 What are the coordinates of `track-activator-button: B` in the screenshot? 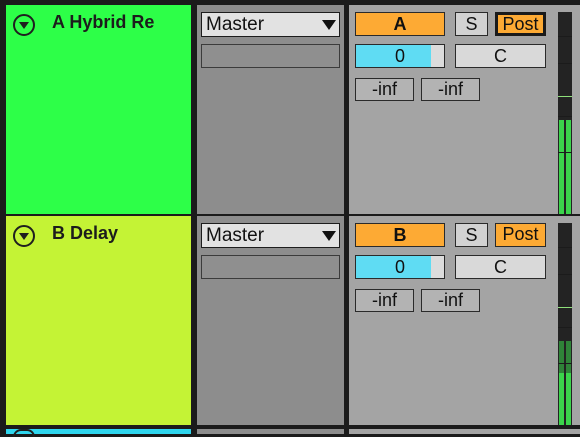 It's located at (400, 235).